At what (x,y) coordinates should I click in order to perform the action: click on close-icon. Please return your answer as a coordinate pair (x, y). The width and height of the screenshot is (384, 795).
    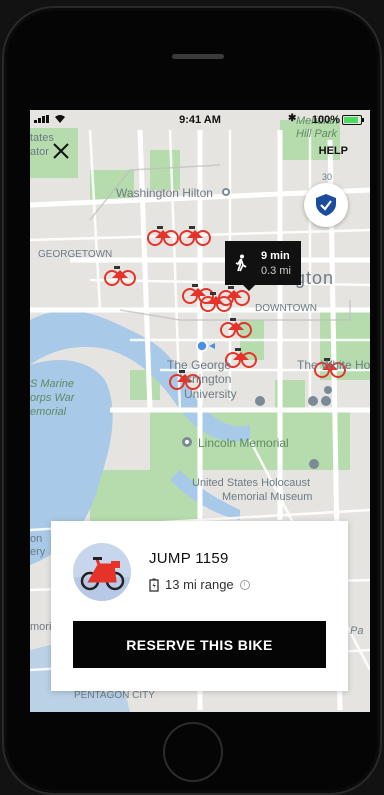
    Looking at the image, I should click on (61, 151).